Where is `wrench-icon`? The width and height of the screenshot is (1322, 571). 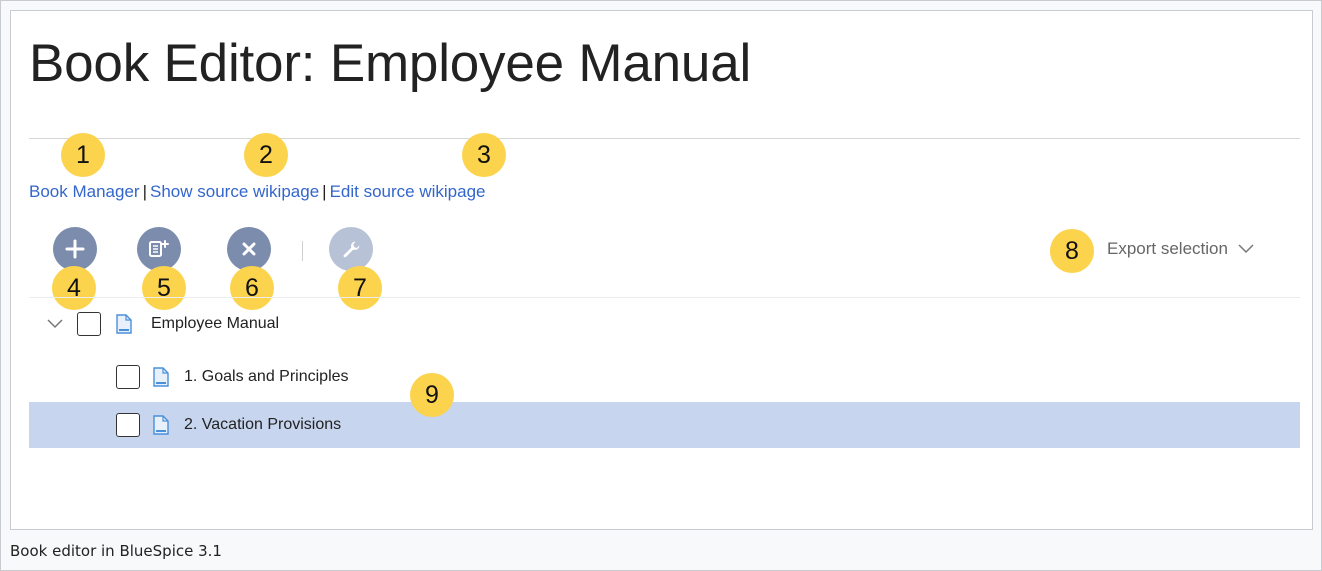 wrench-icon is located at coordinates (351, 249).